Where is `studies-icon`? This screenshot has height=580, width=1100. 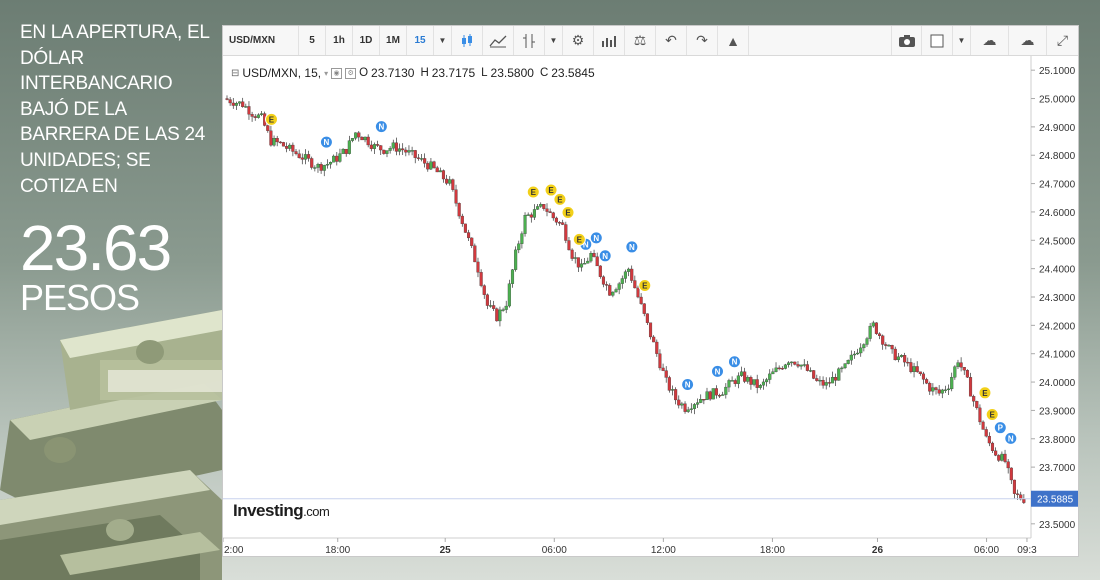
studies-icon is located at coordinates (609, 40).